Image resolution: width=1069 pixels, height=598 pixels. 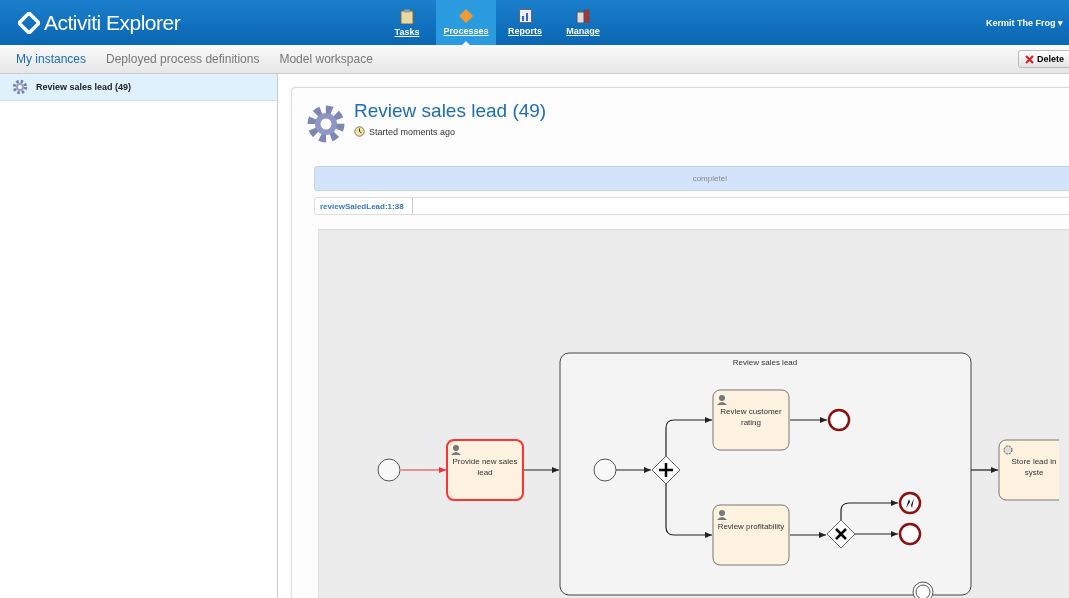 What do you see at coordinates (450, 111) in the screenshot?
I see `instance-title: Review sales lead (49)` at bounding box center [450, 111].